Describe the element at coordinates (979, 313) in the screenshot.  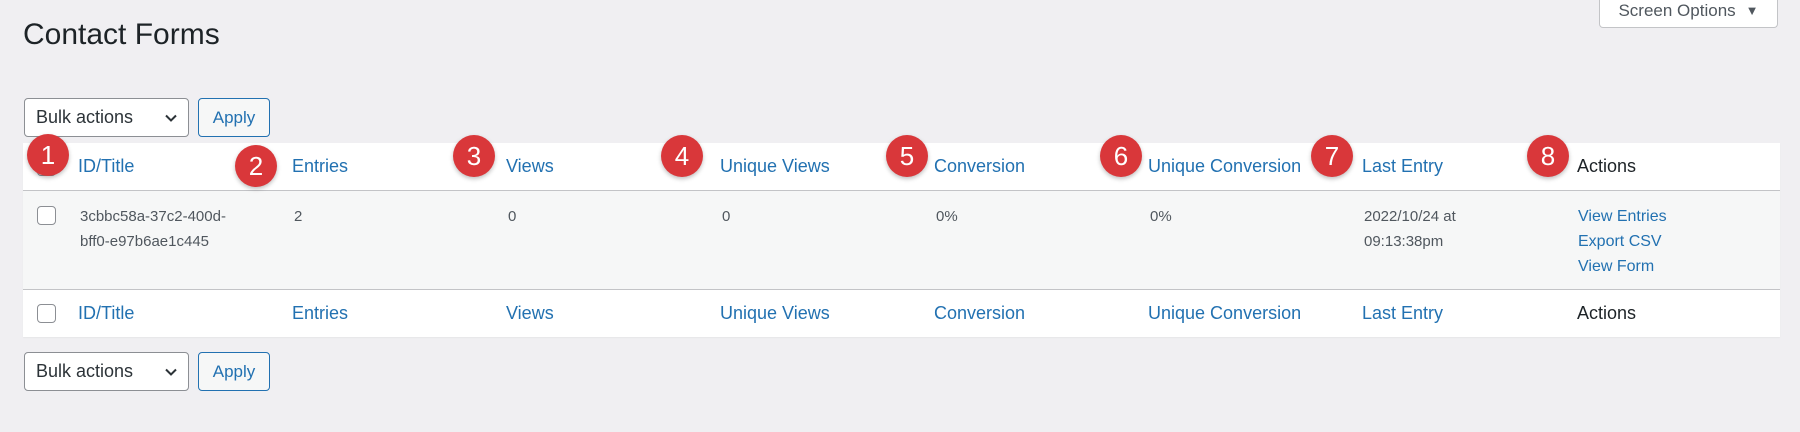
I see `footer-column-conversion: Conversion` at that location.